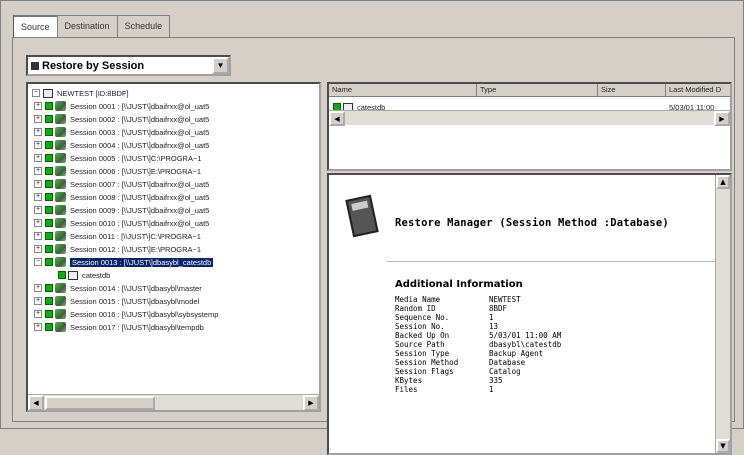 This screenshot has height=455, width=744. What do you see at coordinates (135, 236) in the screenshot?
I see `tree-item-label: Session 0011 : [\\JUST\]C:\PROGRA~1` at bounding box center [135, 236].